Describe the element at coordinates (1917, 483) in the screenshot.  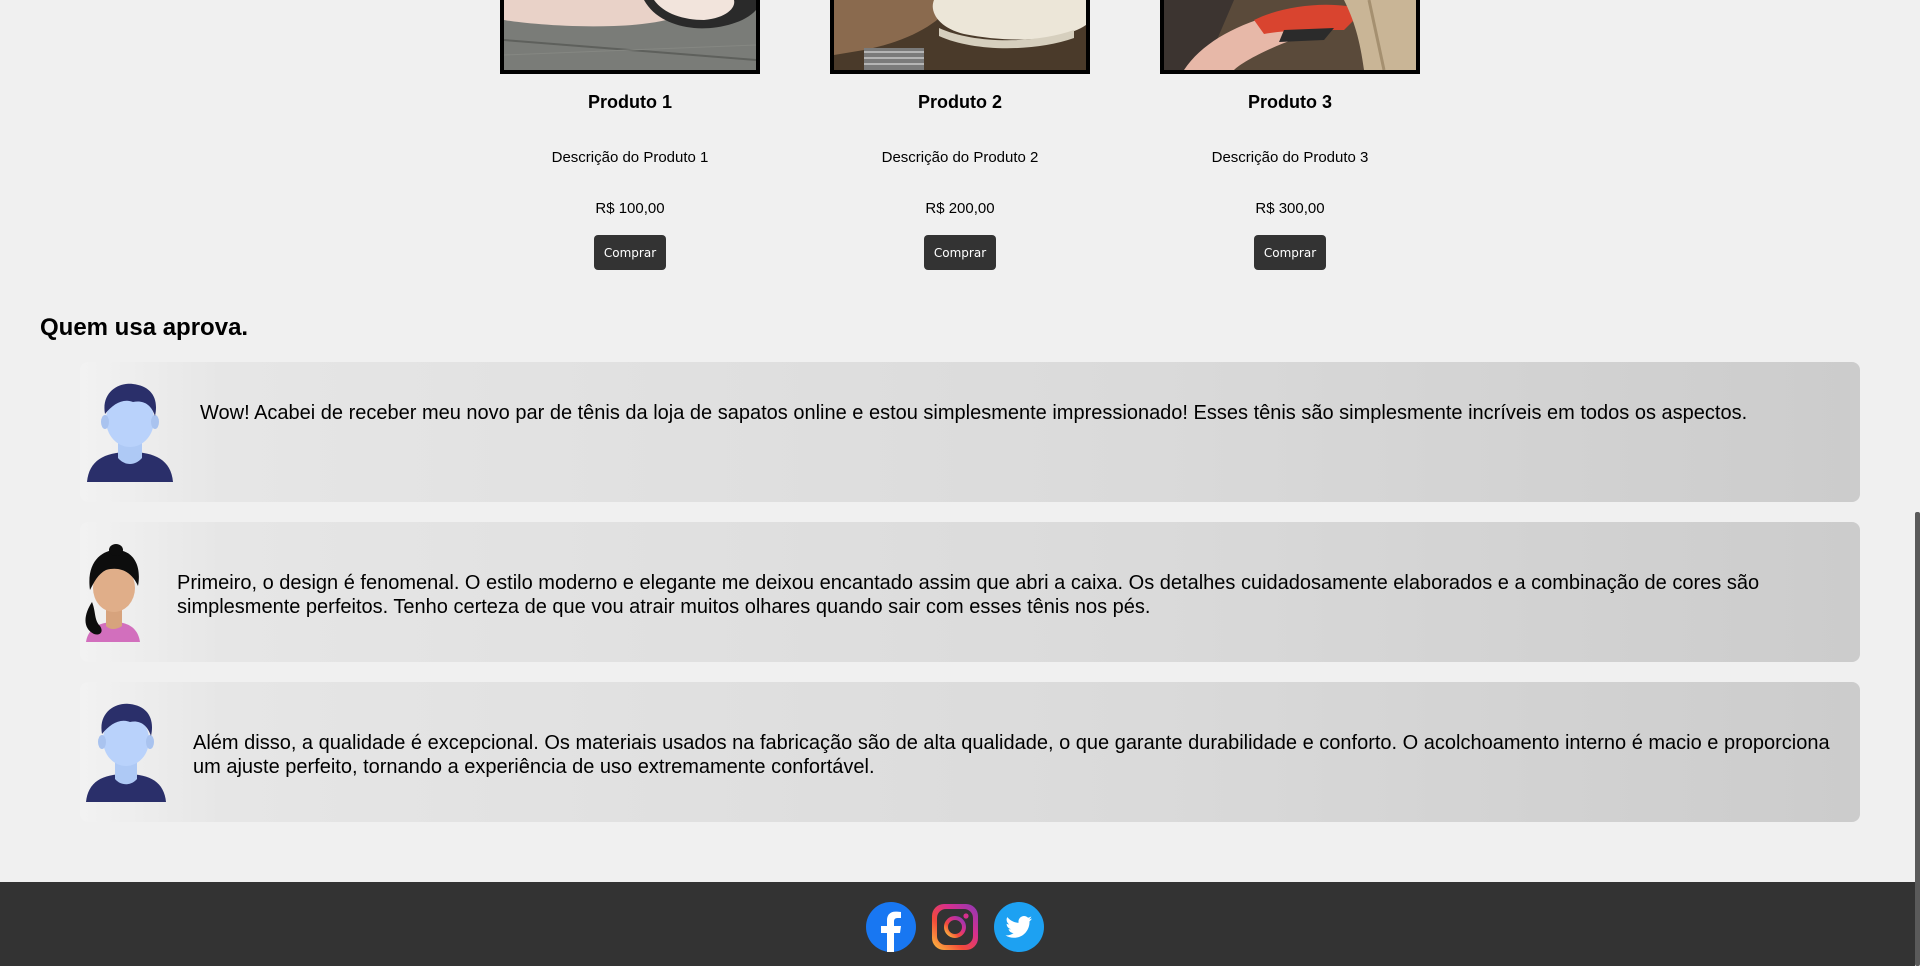
I see `scrollbar` at that location.